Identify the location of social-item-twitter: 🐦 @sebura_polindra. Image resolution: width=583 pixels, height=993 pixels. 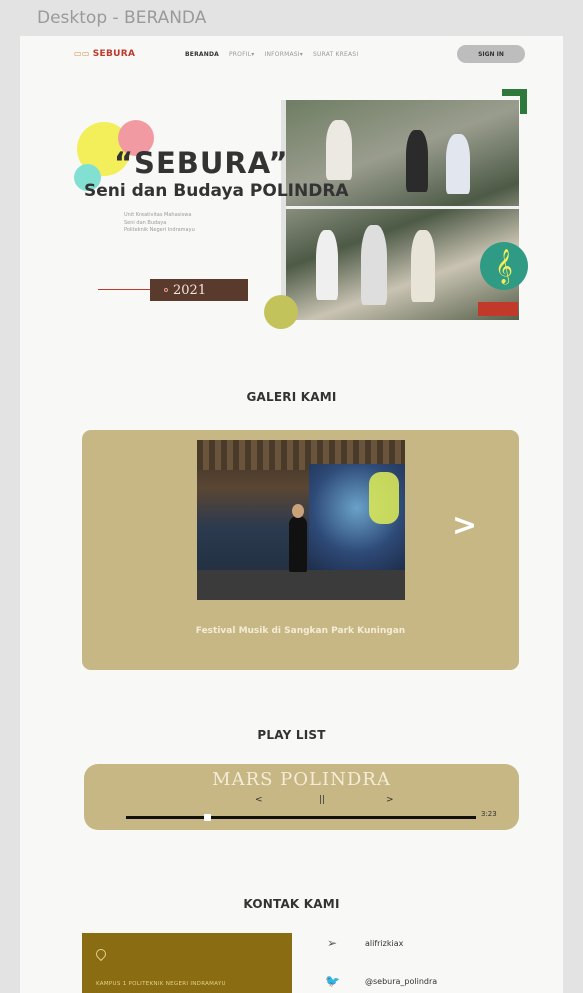
(381, 981).